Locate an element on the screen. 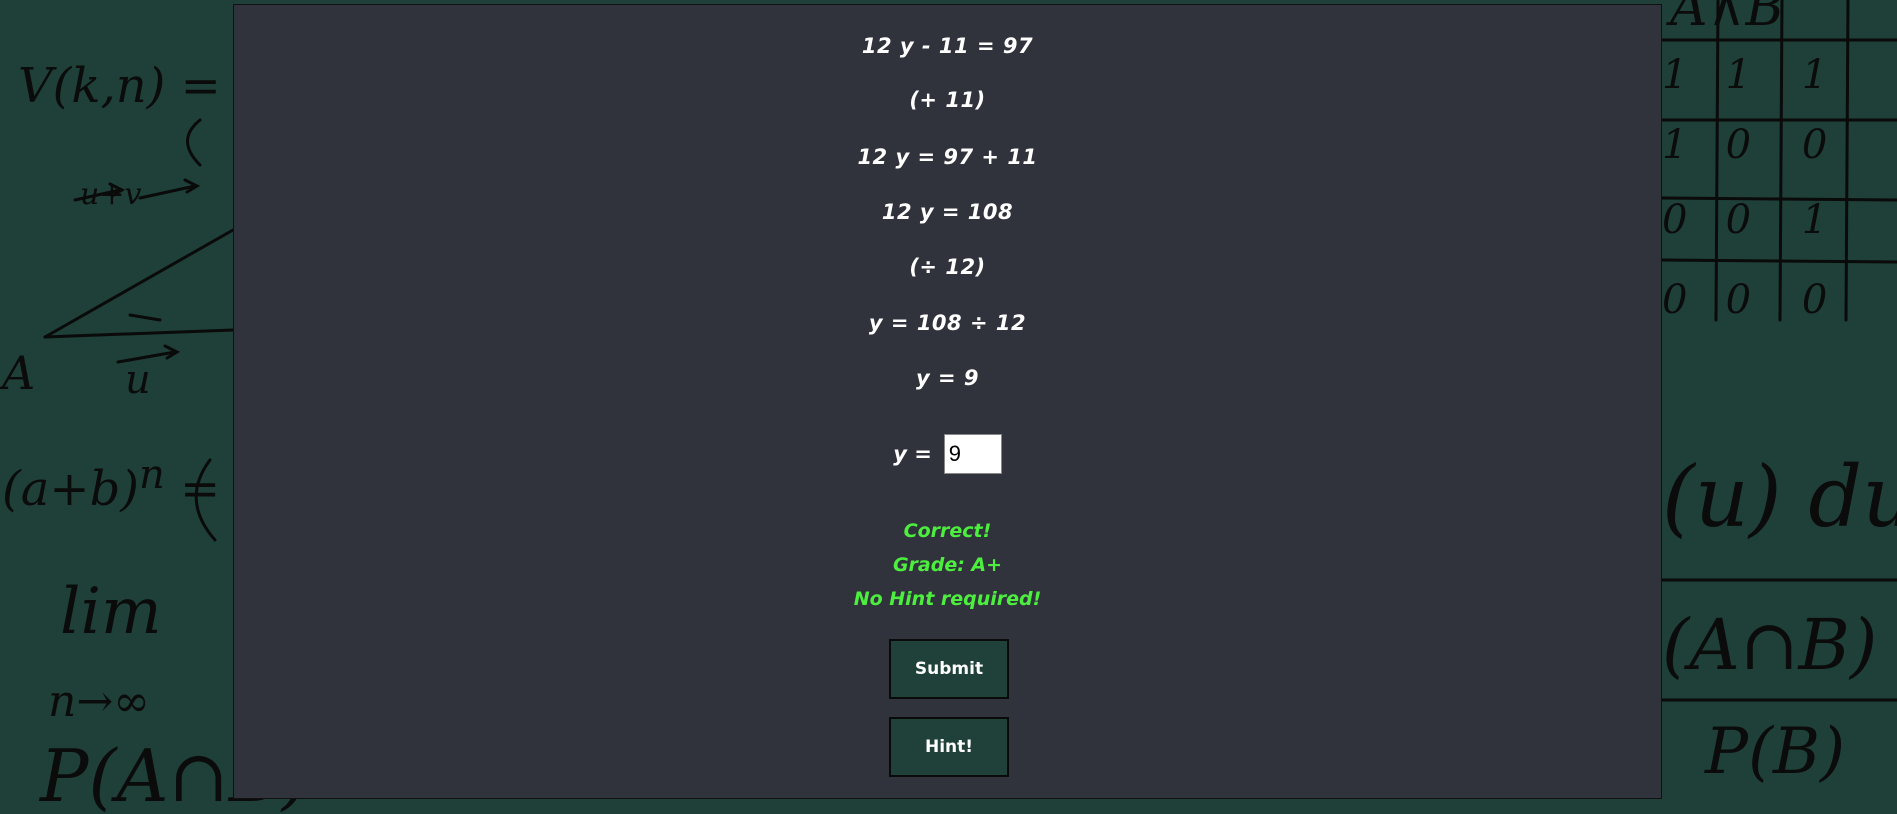 The width and height of the screenshot is (1897, 814). feedback-grade: Grade: A+ is located at coordinates (947, 565).